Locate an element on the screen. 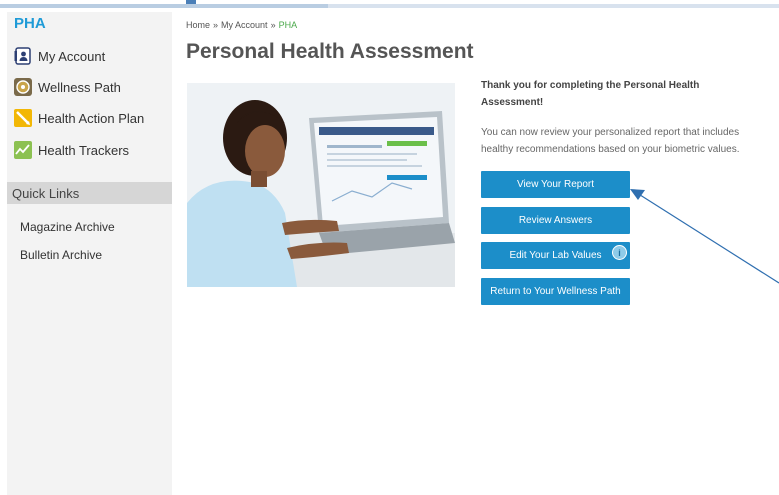 Image resolution: width=779 pixels, height=495 pixels. breadcrumb: Home» My Account» PHA is located at coordinates (241, 25).